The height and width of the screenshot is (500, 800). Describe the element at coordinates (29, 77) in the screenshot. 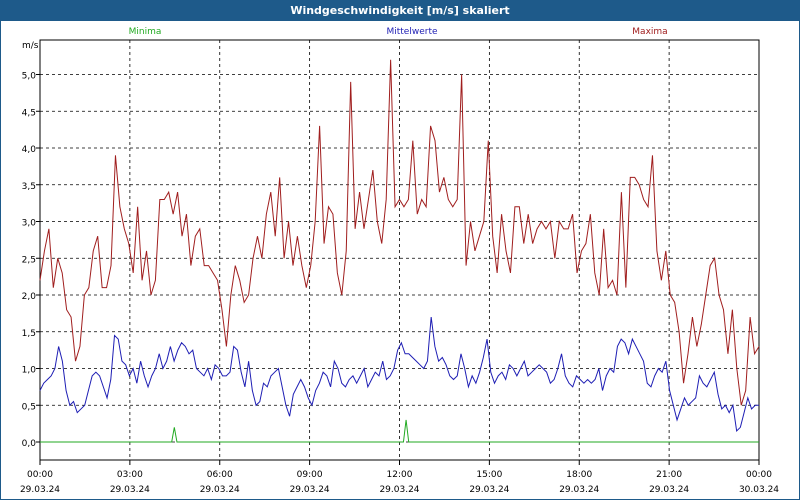

I see `y-tick-label: 5,0` at that location.